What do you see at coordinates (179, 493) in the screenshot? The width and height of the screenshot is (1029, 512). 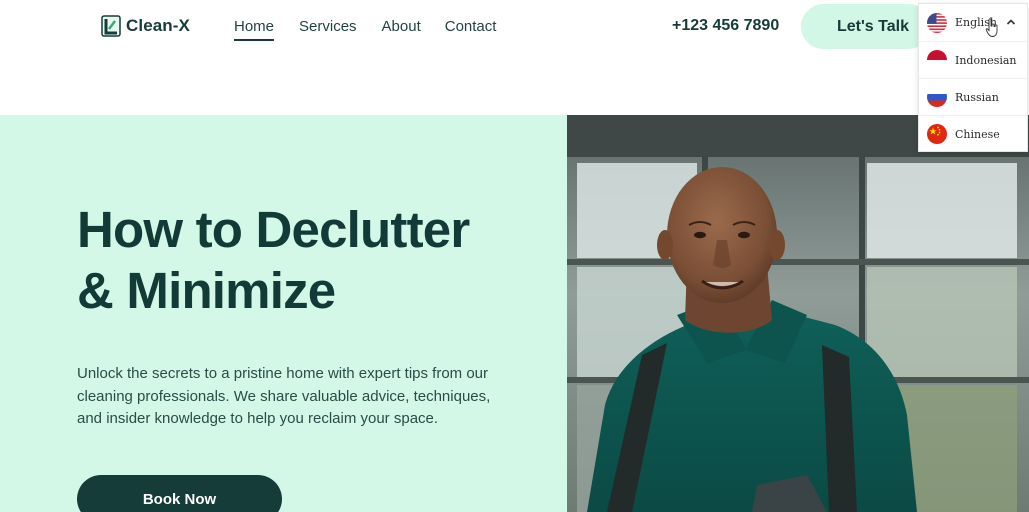 I see `book-now-button: Book Now` at bounding box center [179, 493].